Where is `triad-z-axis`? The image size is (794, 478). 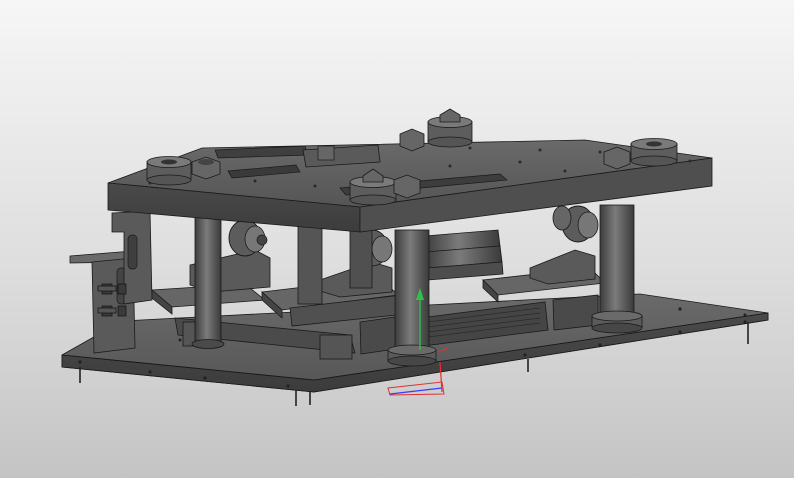
triad-z-axis is located at coordinates (416, 391).